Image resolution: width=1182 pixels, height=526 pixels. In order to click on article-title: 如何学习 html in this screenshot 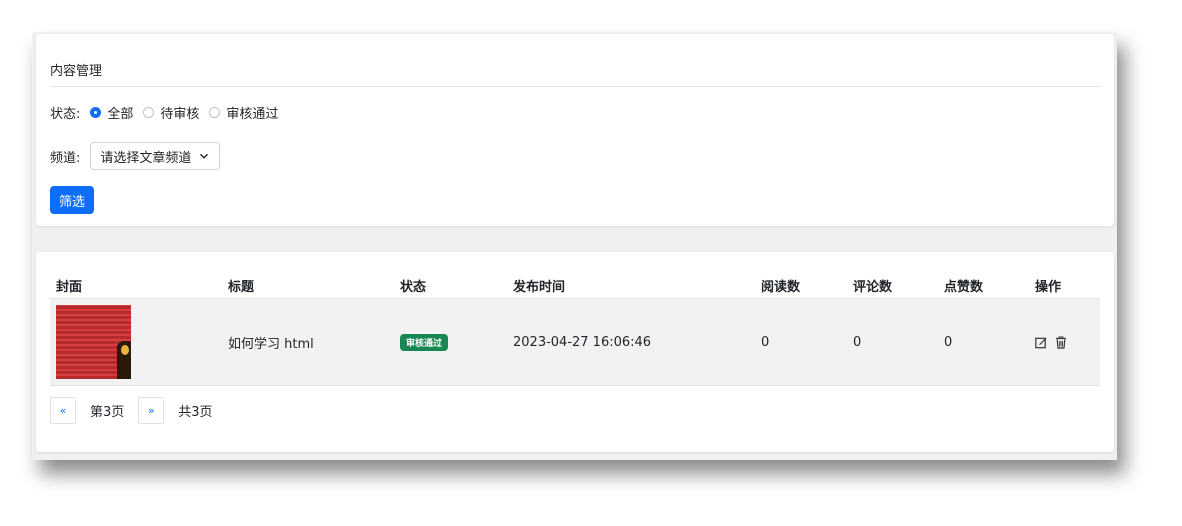, I will do `click(271, 344)`.